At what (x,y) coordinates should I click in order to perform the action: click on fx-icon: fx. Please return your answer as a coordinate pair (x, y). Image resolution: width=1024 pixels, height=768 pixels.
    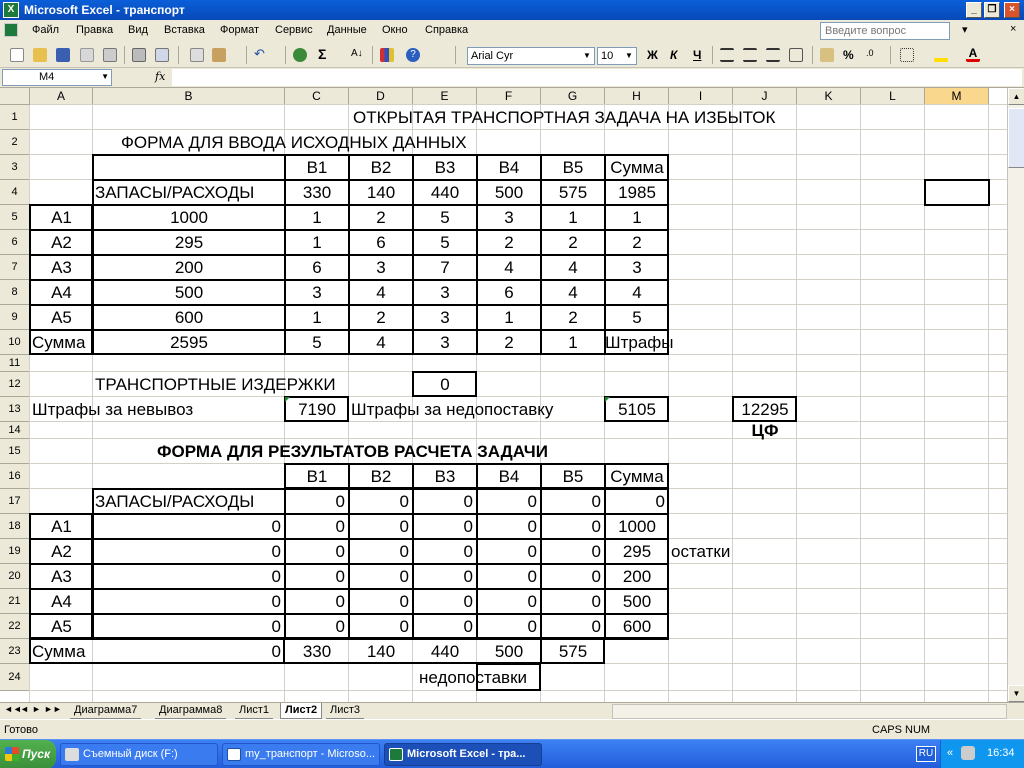
    Looking at the image, I should click on (160, 76).